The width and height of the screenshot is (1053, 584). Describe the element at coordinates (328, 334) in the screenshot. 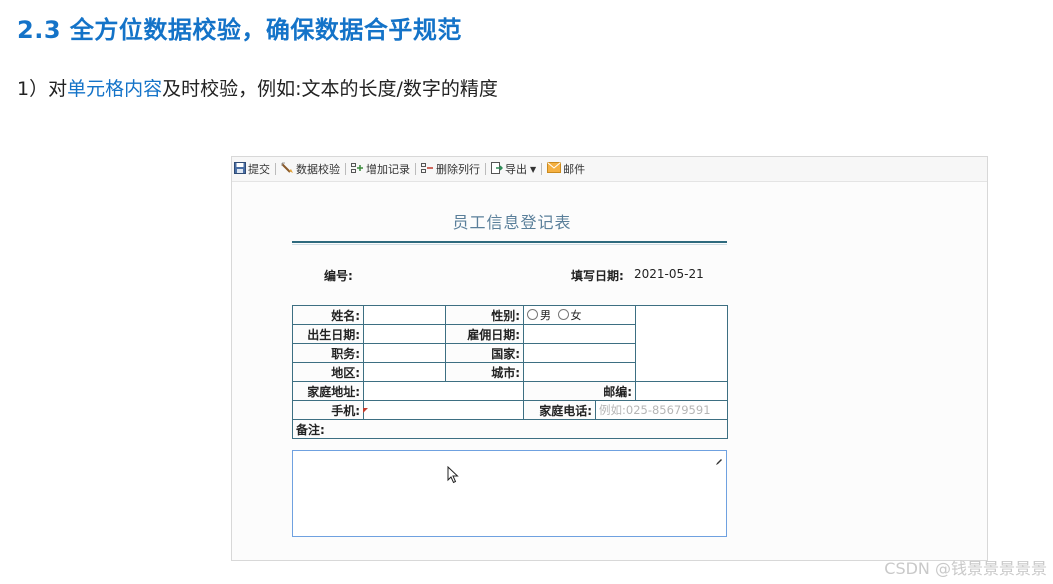

I see `birth-date-label: 出生日期:` at that location.